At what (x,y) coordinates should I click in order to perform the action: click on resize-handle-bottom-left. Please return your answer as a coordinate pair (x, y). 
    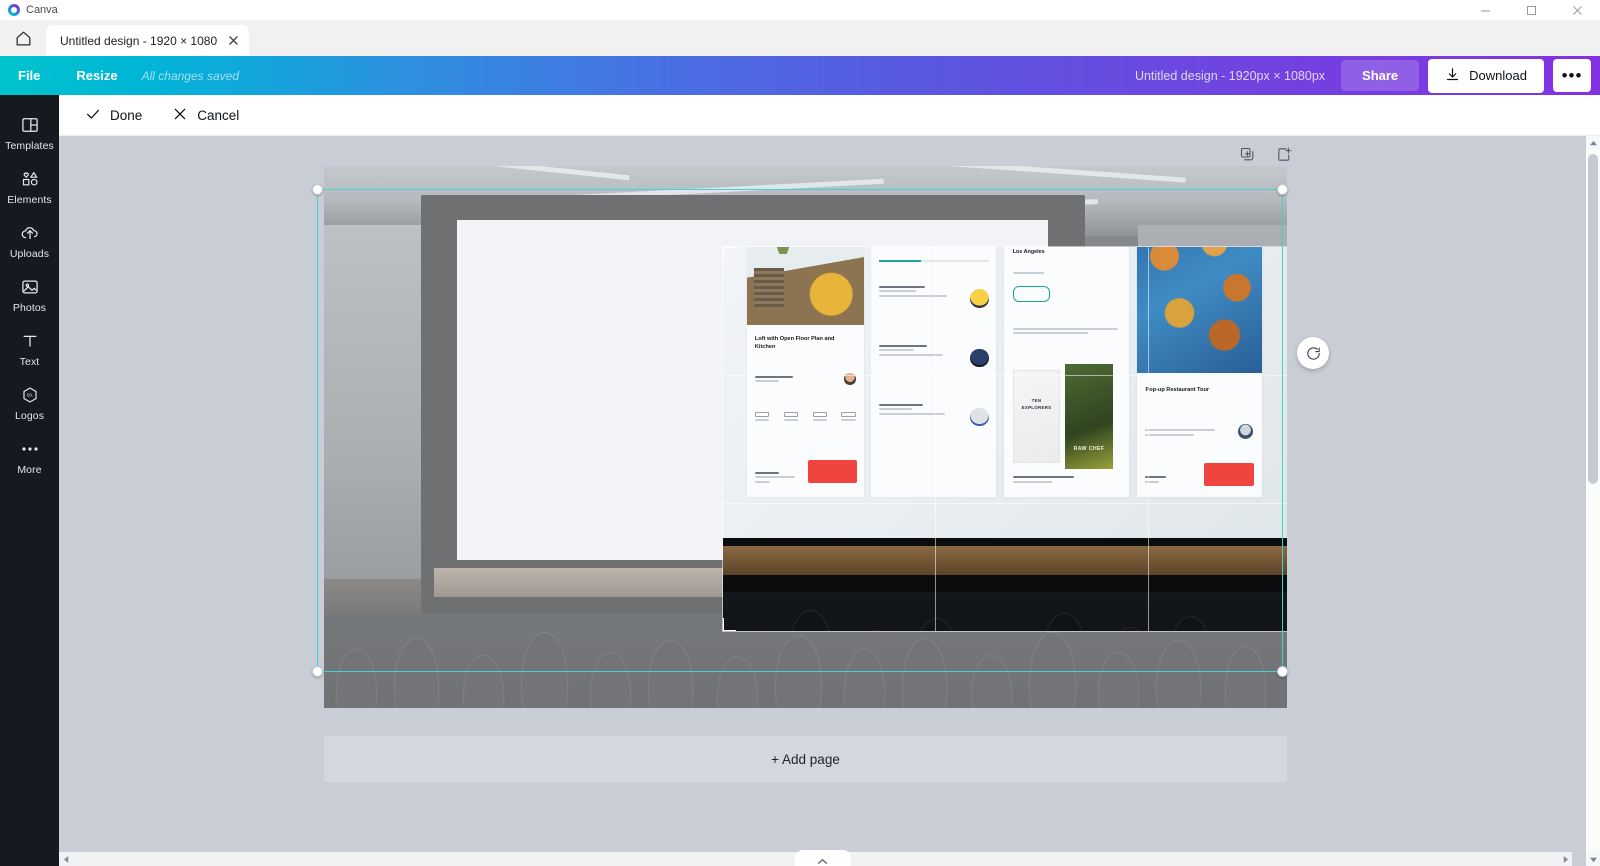
    Looking at the image, I should click on (317, 671).